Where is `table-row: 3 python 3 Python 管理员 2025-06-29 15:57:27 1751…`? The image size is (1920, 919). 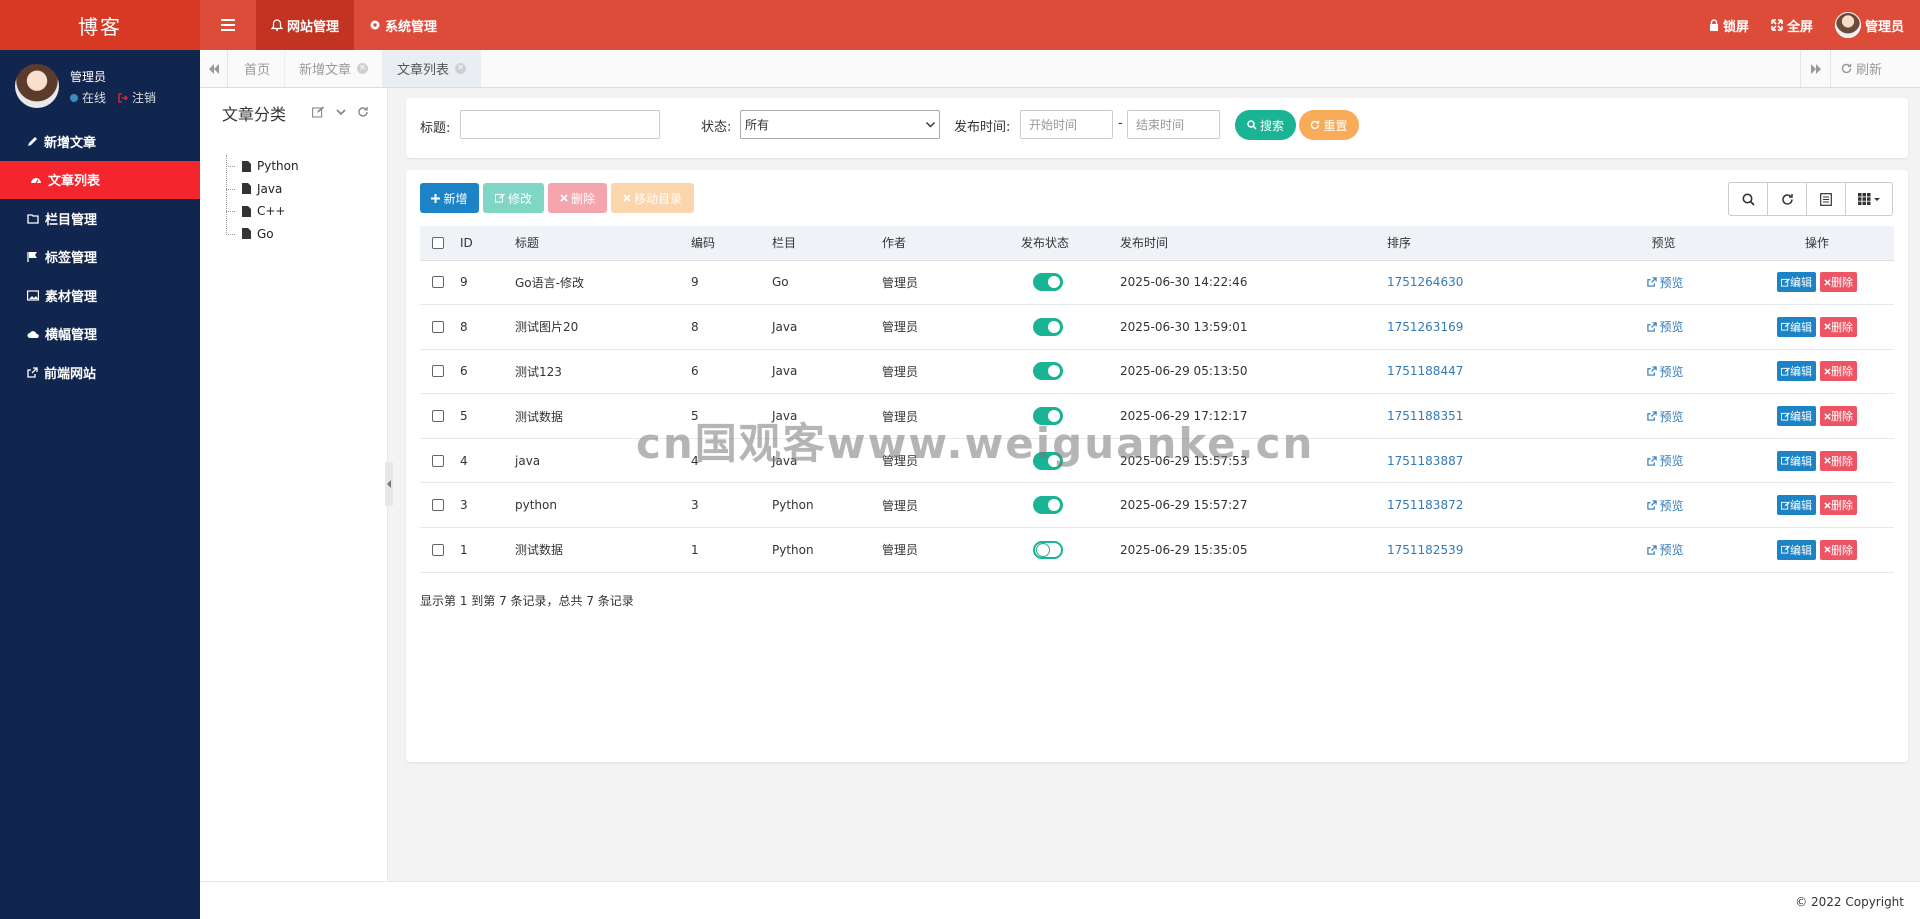 table-row: 3 python 3 Python 管理员 2025-06-29 15:57:27 1751… is located at coordinates (1157, 505).